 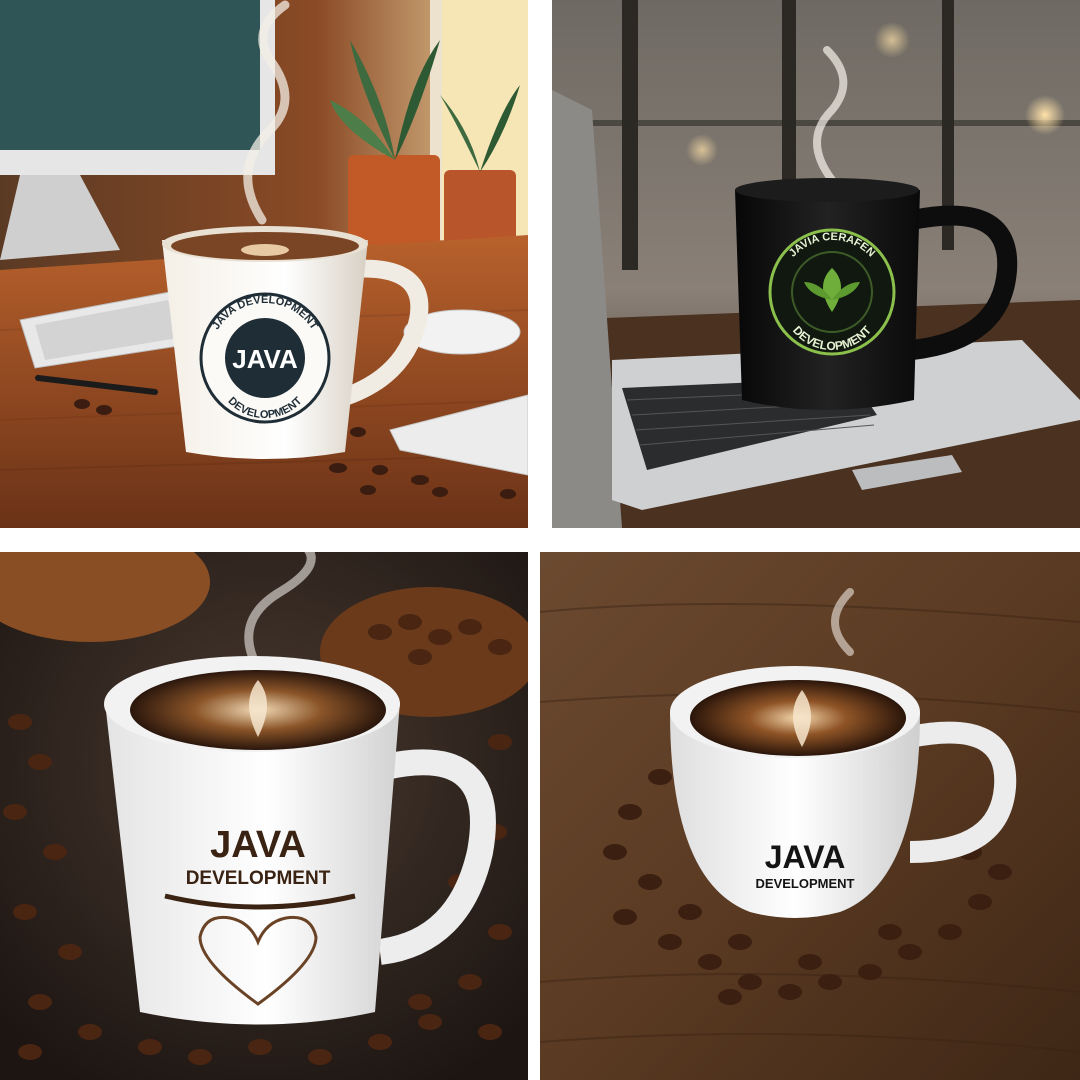 I want to click on mug-center-text: JAVA, so click(x=265, y=359).